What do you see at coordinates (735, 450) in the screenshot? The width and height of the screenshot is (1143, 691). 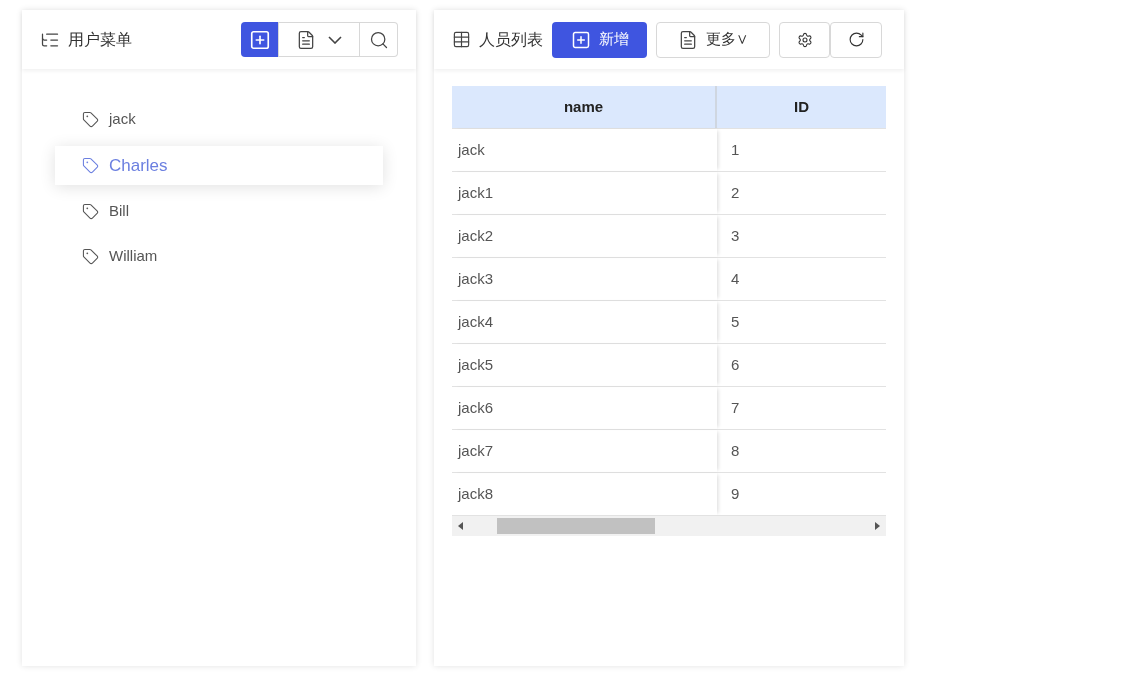 I see `table-cell-text: 8` at bounding box center [735, 450].